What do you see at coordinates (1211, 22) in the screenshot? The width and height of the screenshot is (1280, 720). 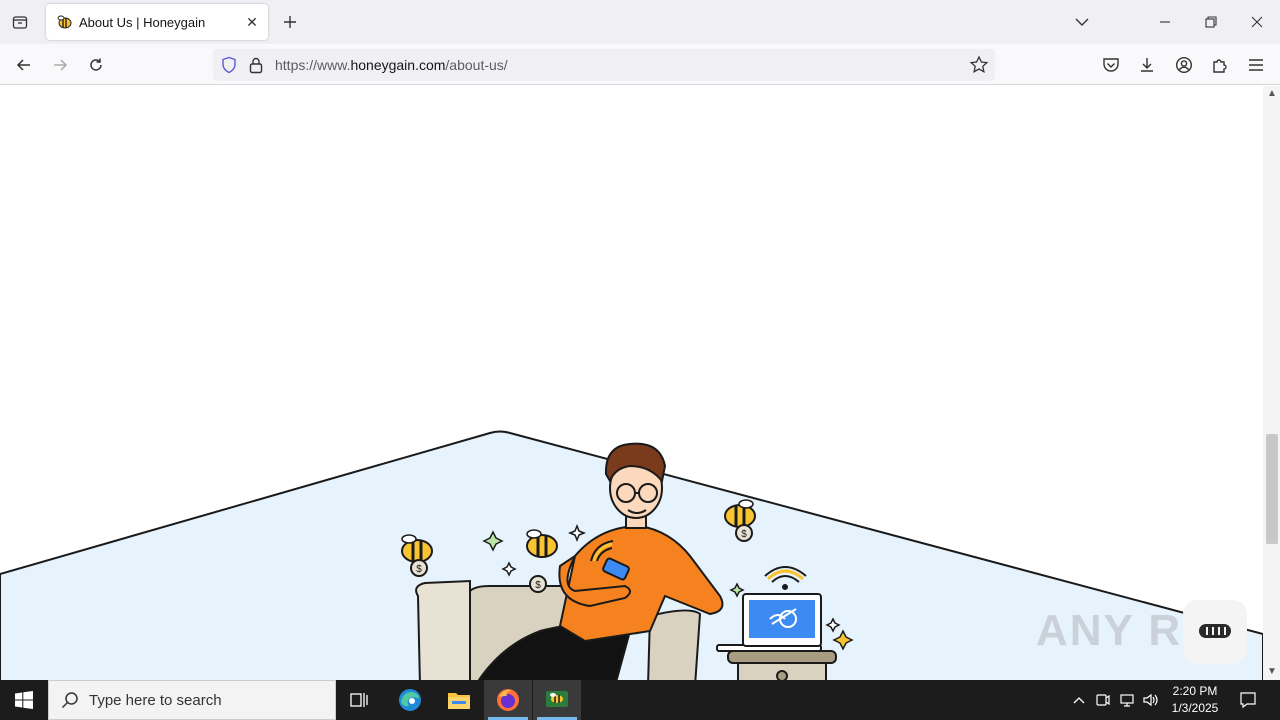 I see `restore-icon` at bounding box center [1211, 22].